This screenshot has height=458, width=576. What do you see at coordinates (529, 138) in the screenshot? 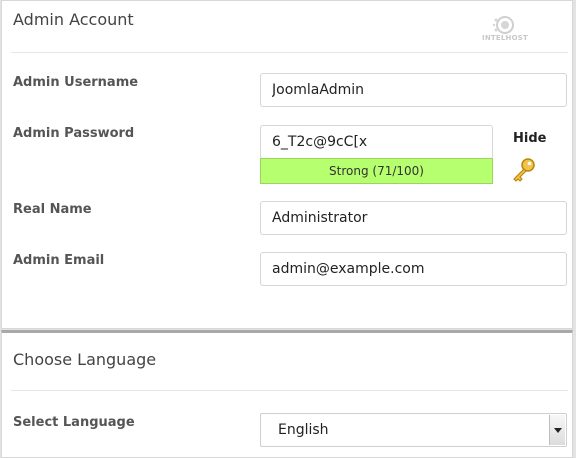
I see `hide-password-toggle: Hide` at bounding box center [529, 138].